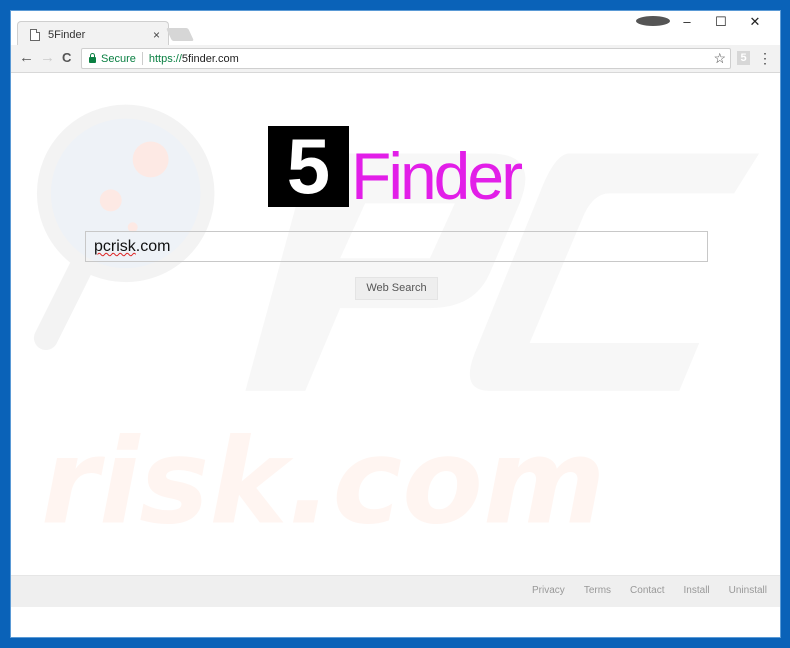 This screenshot has width=790, height=648. I want to click on tab-title: 5Finder, so click(67, 35).